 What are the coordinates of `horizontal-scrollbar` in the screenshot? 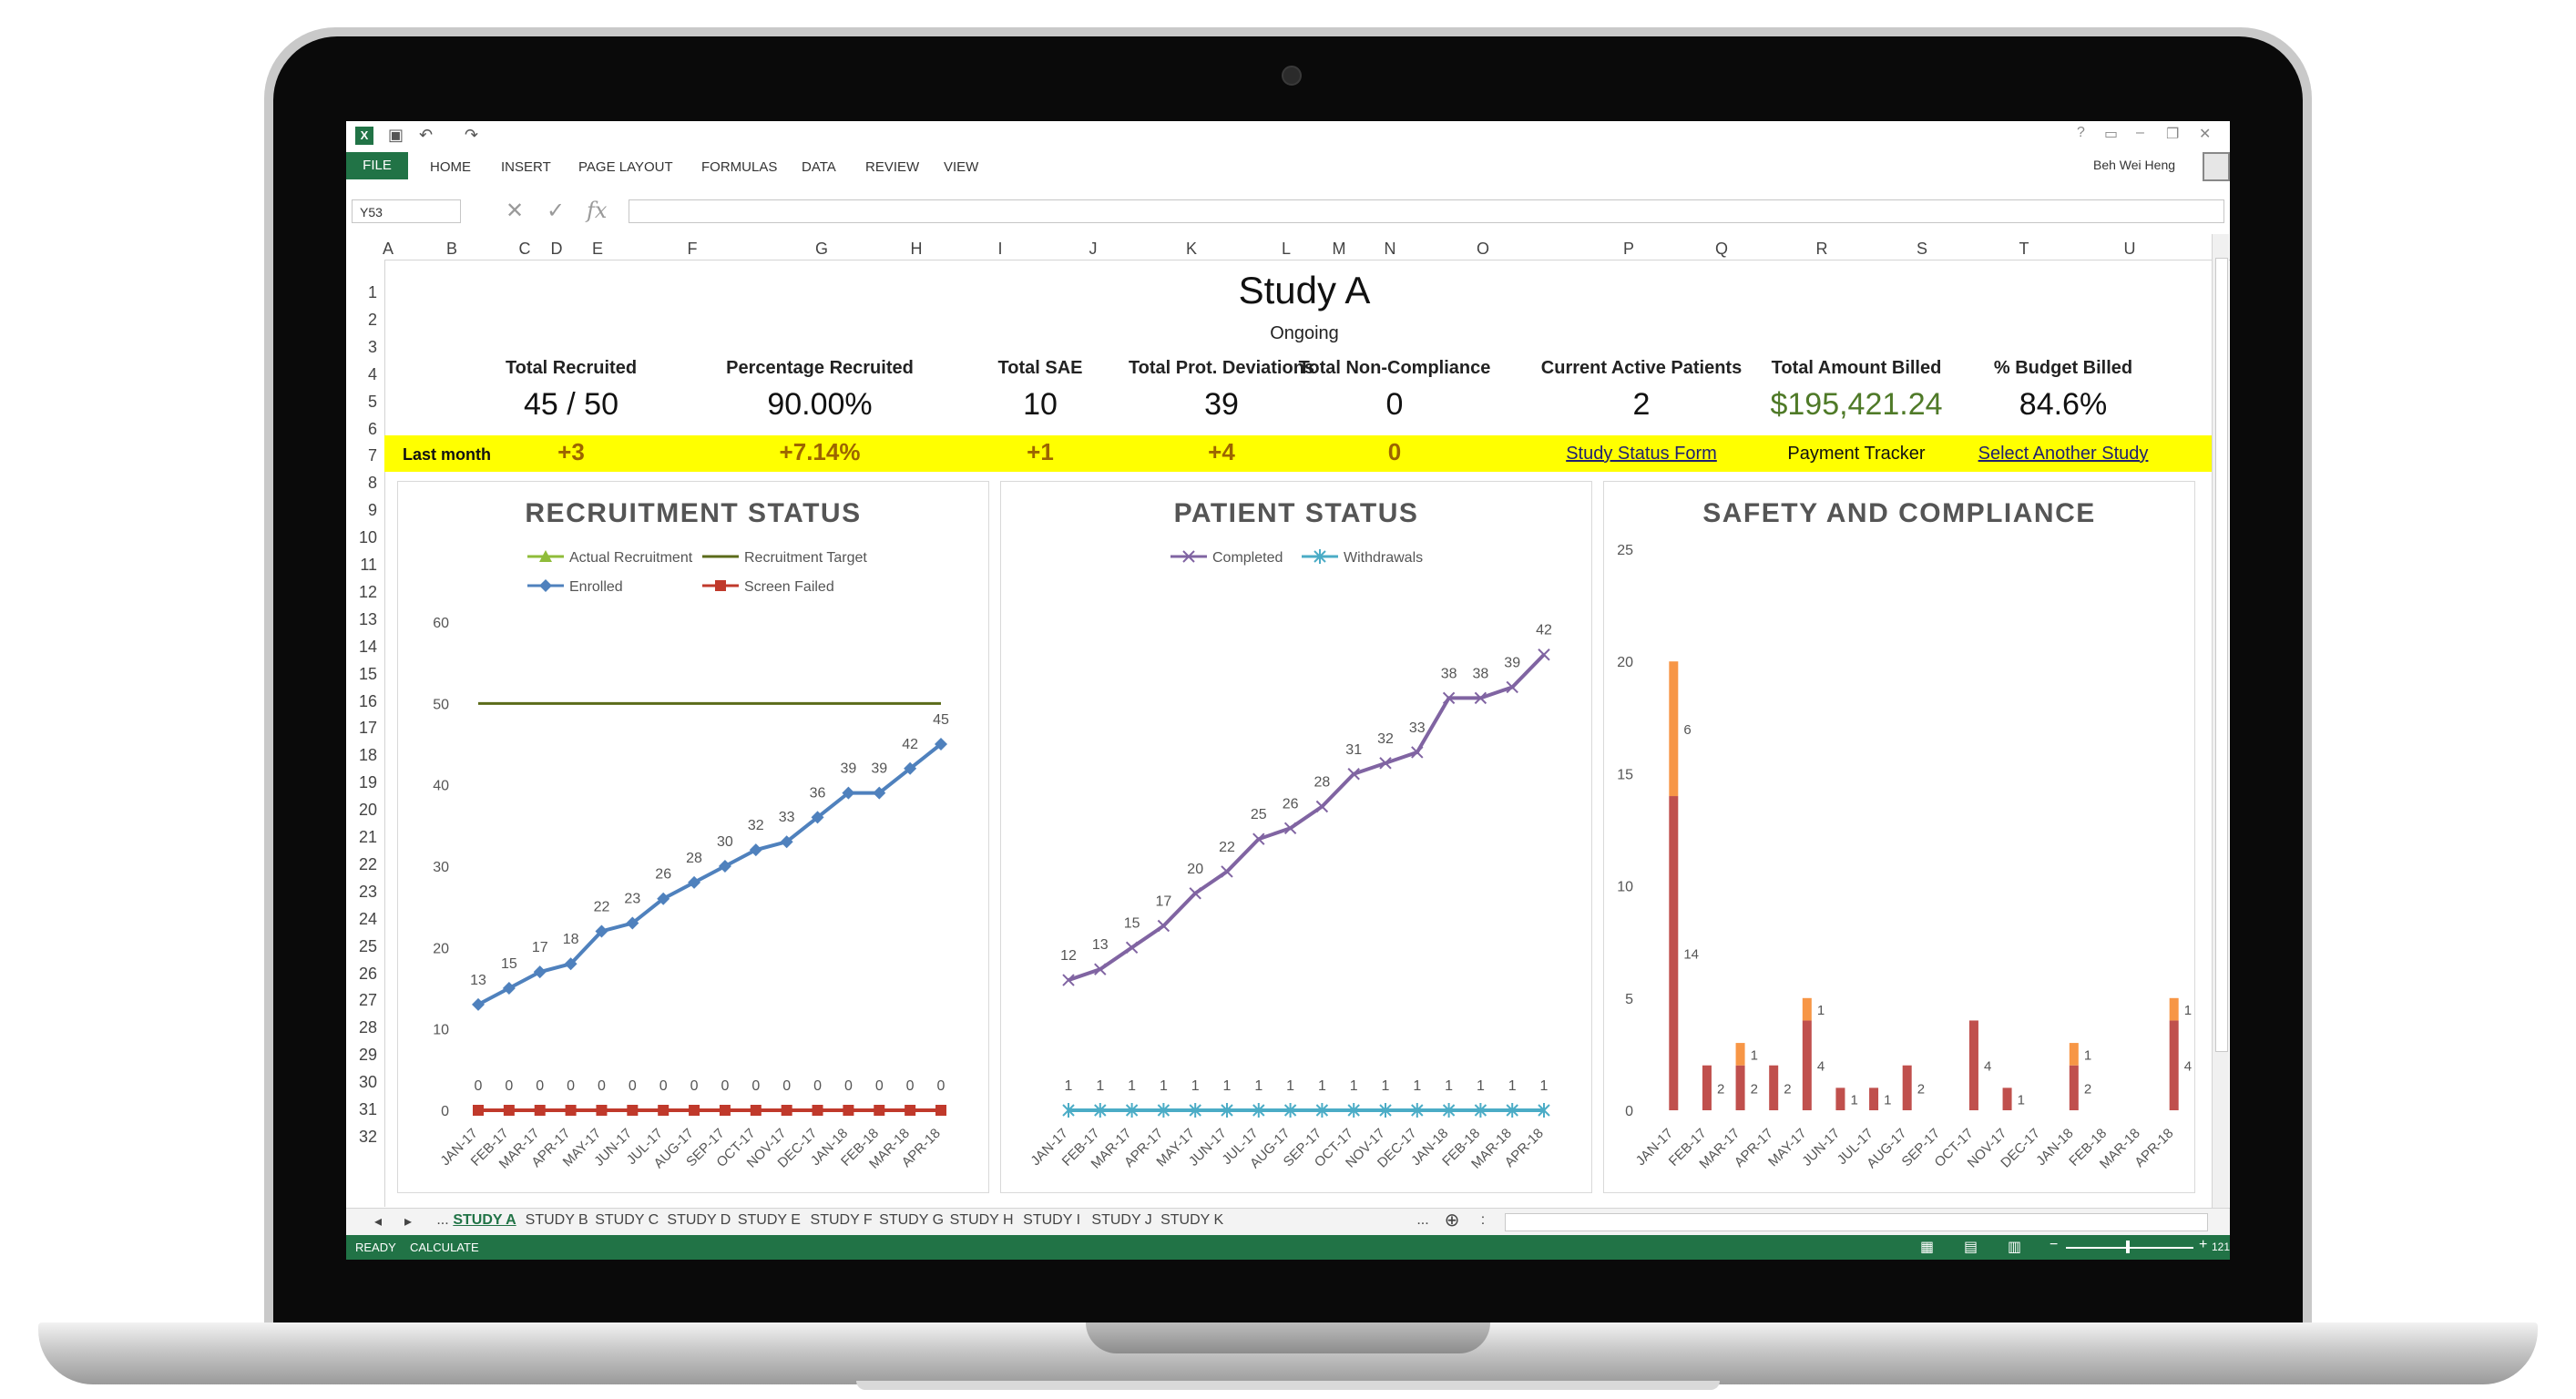 It's located at (1856, 1222).